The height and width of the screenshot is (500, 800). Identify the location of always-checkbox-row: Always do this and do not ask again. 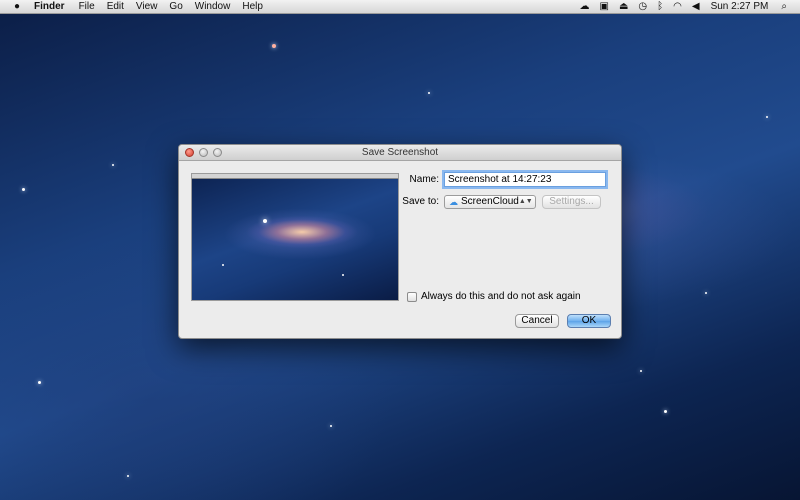
(494, 296).